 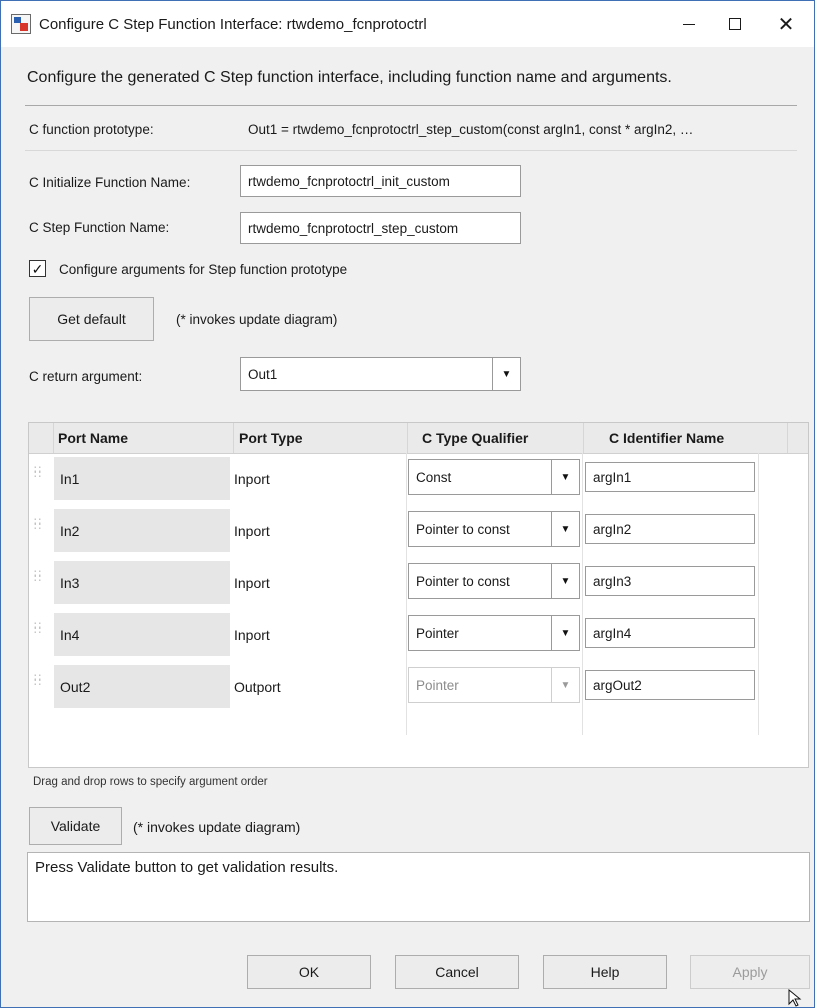 What do you see at coordinates (380, 181) in the screenshot?
I see `init-function-input: rtwdemo_fcnprotoctrl_init_custom` at bounding box center [380, 181].